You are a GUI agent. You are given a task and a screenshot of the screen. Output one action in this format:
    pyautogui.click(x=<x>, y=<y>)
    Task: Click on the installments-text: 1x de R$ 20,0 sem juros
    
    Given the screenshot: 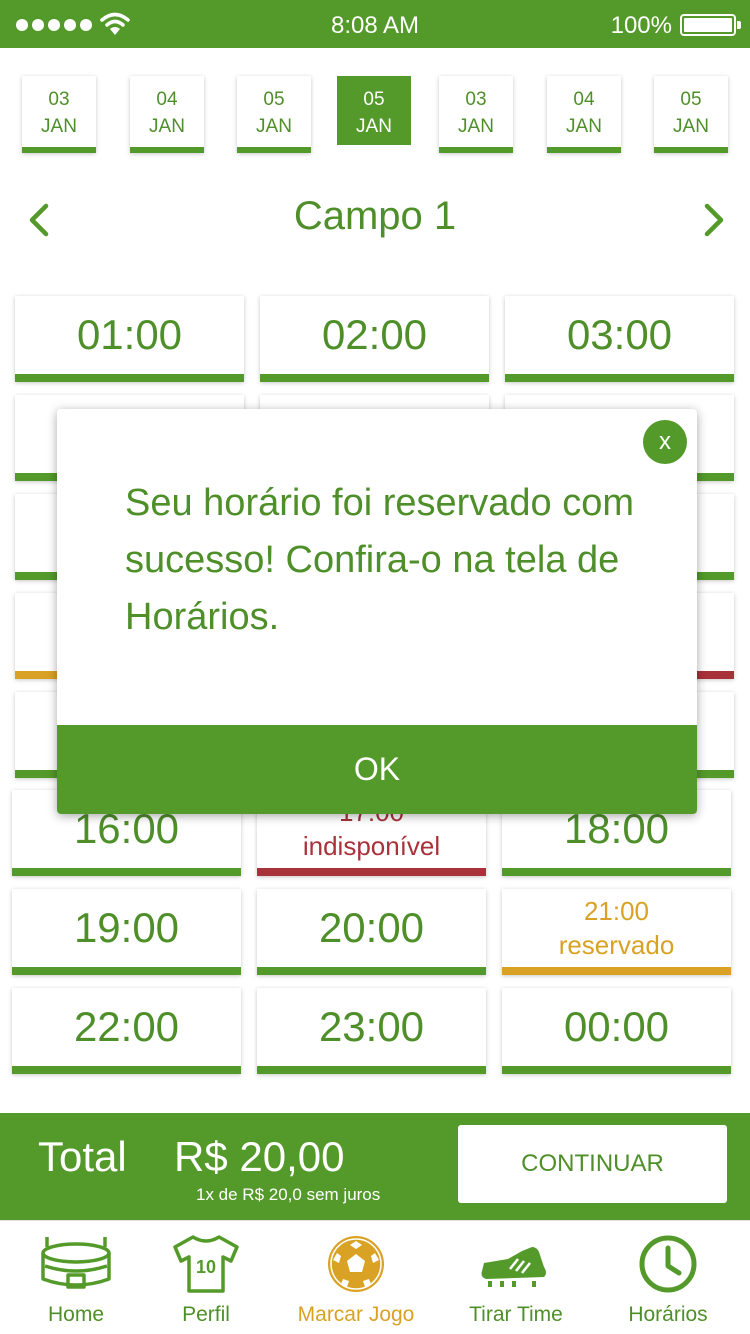 What is the action you would take?
    pyautogui.click(x=288, y=1194)
    